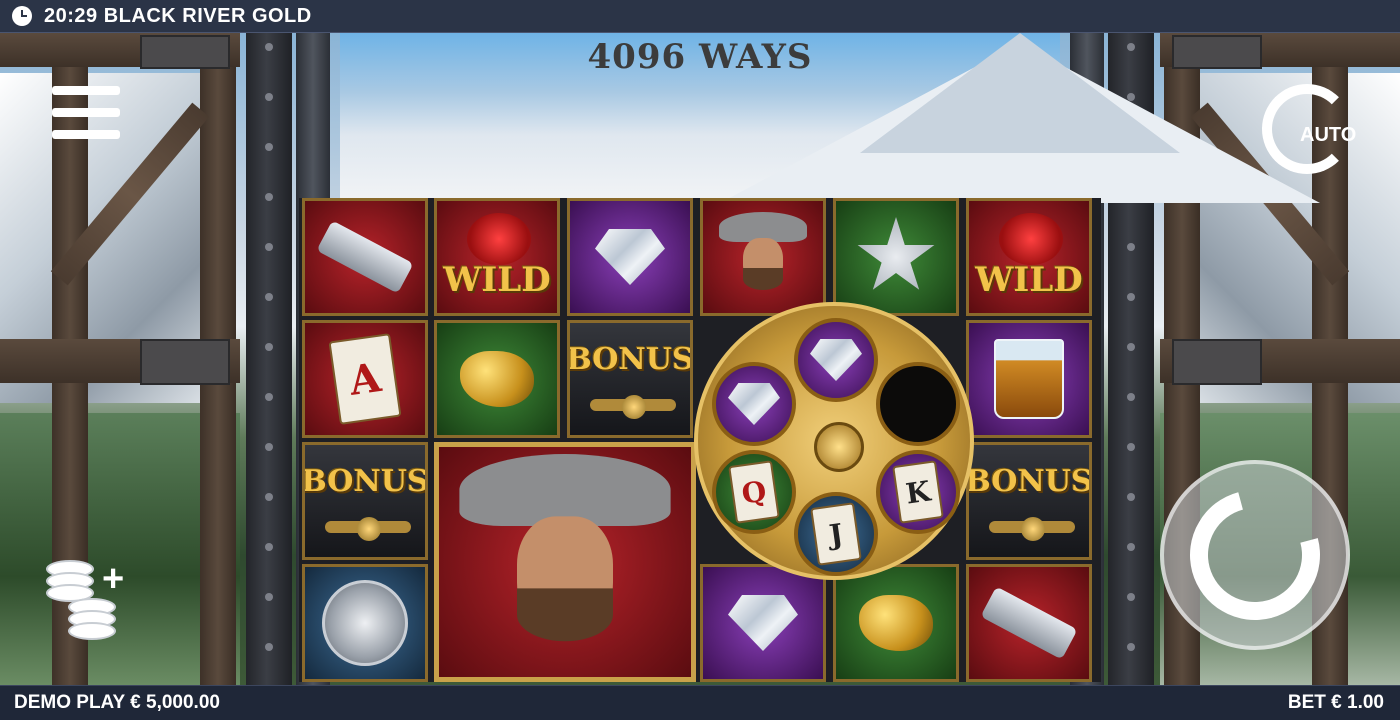 This screenshot has width=1400, height=720. I want to click on plus-icon: +, so click(113, 579).